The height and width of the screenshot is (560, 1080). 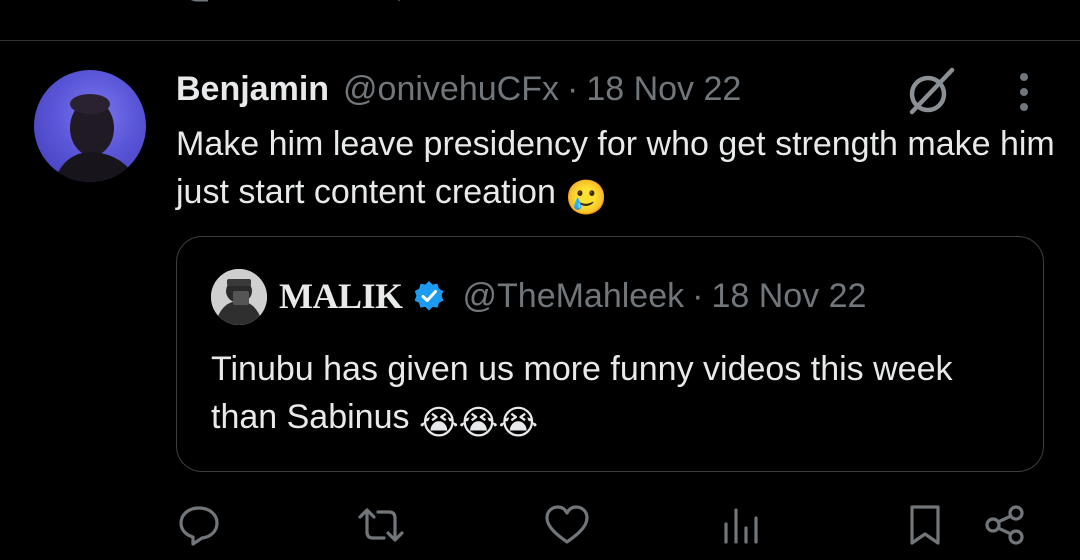 What do you see at coordinates (540, 40) in the screenshot?
I see `tweet-divider` at bounding box center [540, 40].